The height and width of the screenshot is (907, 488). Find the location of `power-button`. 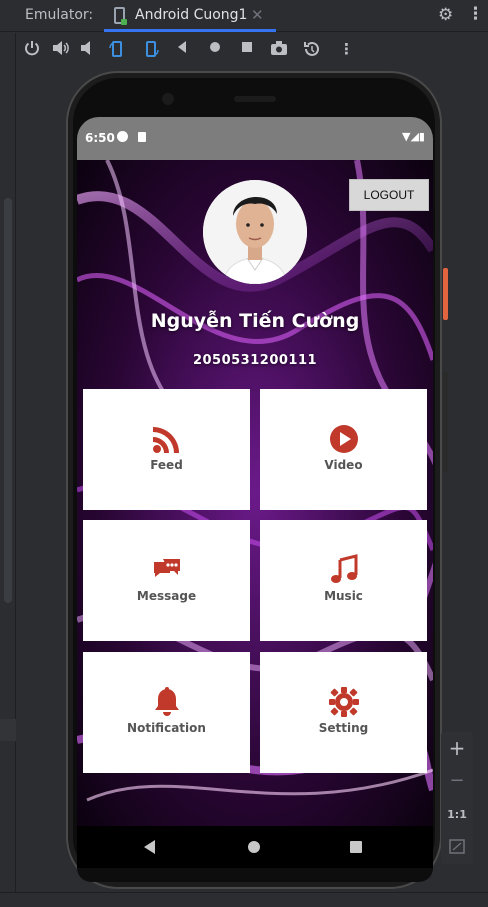

power-button is located at coordinates (445, 294).